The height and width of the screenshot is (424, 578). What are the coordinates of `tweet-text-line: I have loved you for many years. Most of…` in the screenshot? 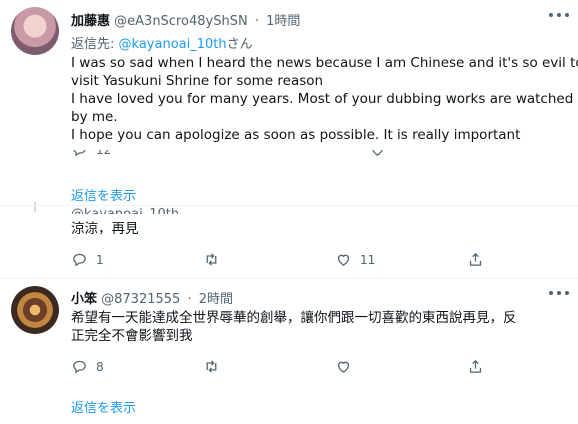 It's located at (322, 99).